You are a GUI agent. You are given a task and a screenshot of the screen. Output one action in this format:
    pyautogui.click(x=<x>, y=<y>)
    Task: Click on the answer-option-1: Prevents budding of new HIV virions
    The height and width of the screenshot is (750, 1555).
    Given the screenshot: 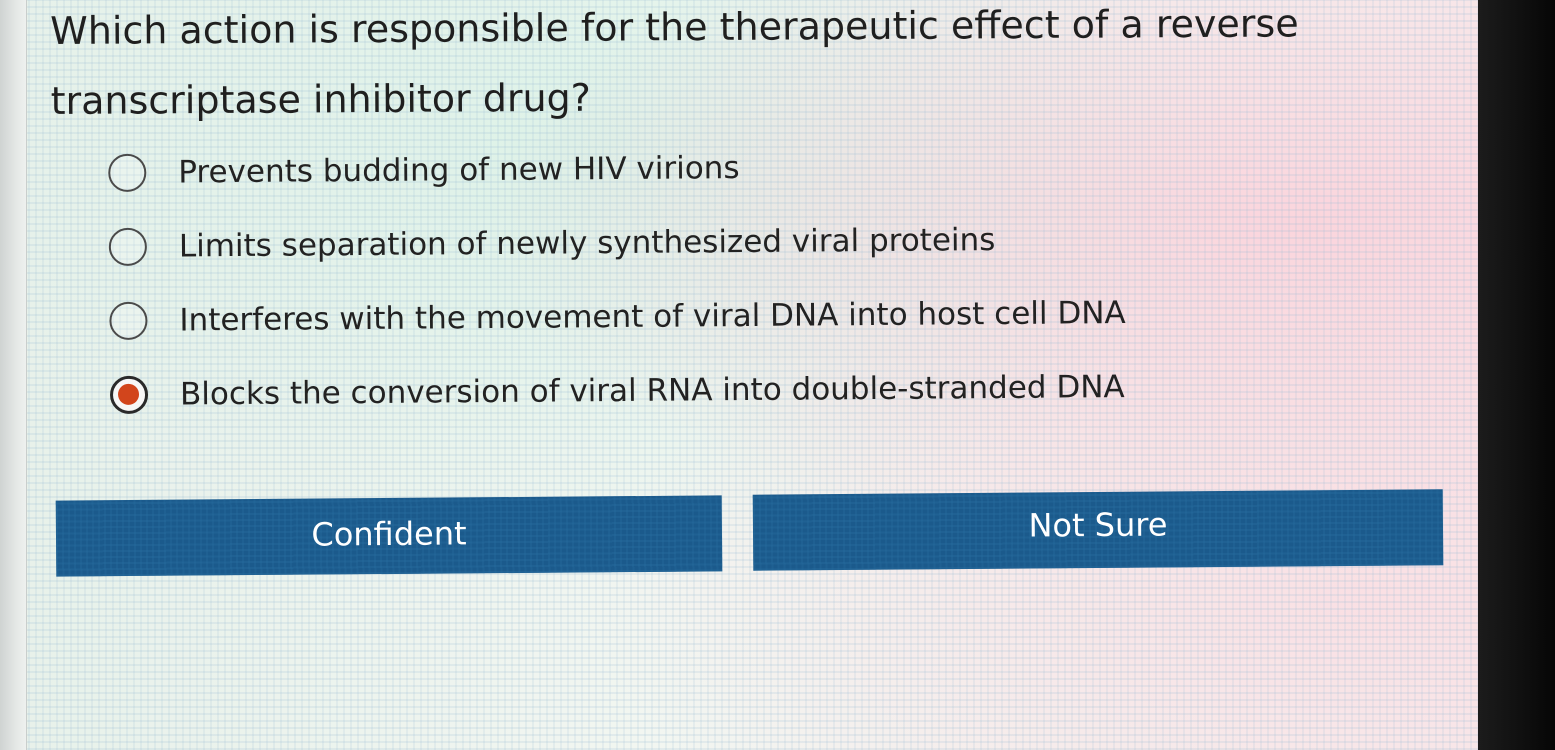 What is the action you would take?
    pyautogui.click(x=708, y=168)
    